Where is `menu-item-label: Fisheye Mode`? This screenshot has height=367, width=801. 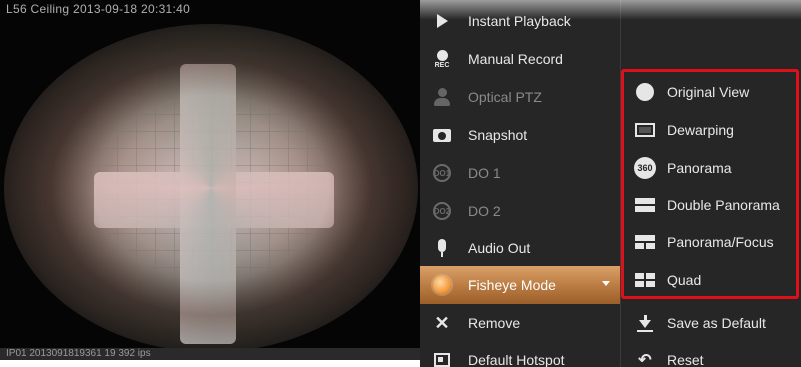 menu-item-label: Fisheye Mode is located at coordinates (512, 285).